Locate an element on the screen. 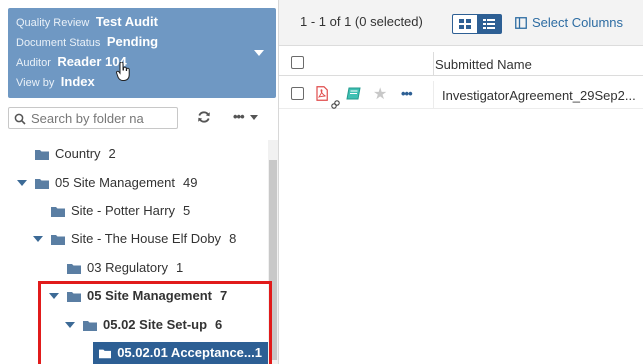 Image resolution: width=643 pixels, height=364 pixels. search-icon is located at coordinates (20, 121).